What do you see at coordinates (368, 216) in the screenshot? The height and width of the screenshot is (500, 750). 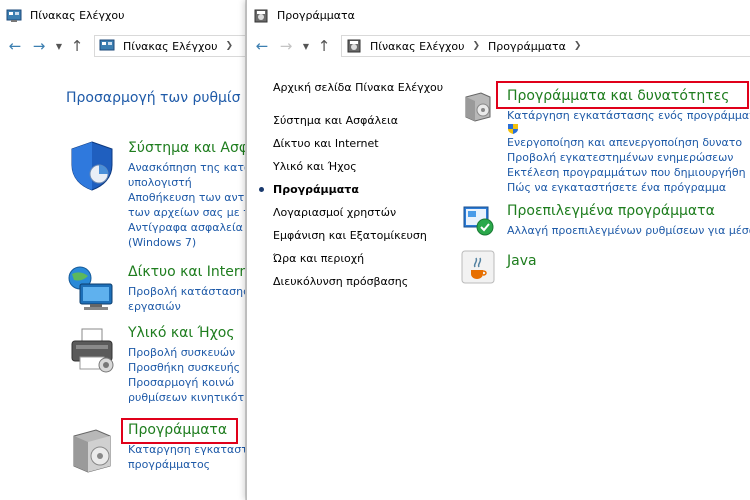 I see `nav-user-accounts: Λογαριασμοί χρηστών` at bounding box center [368, 216].